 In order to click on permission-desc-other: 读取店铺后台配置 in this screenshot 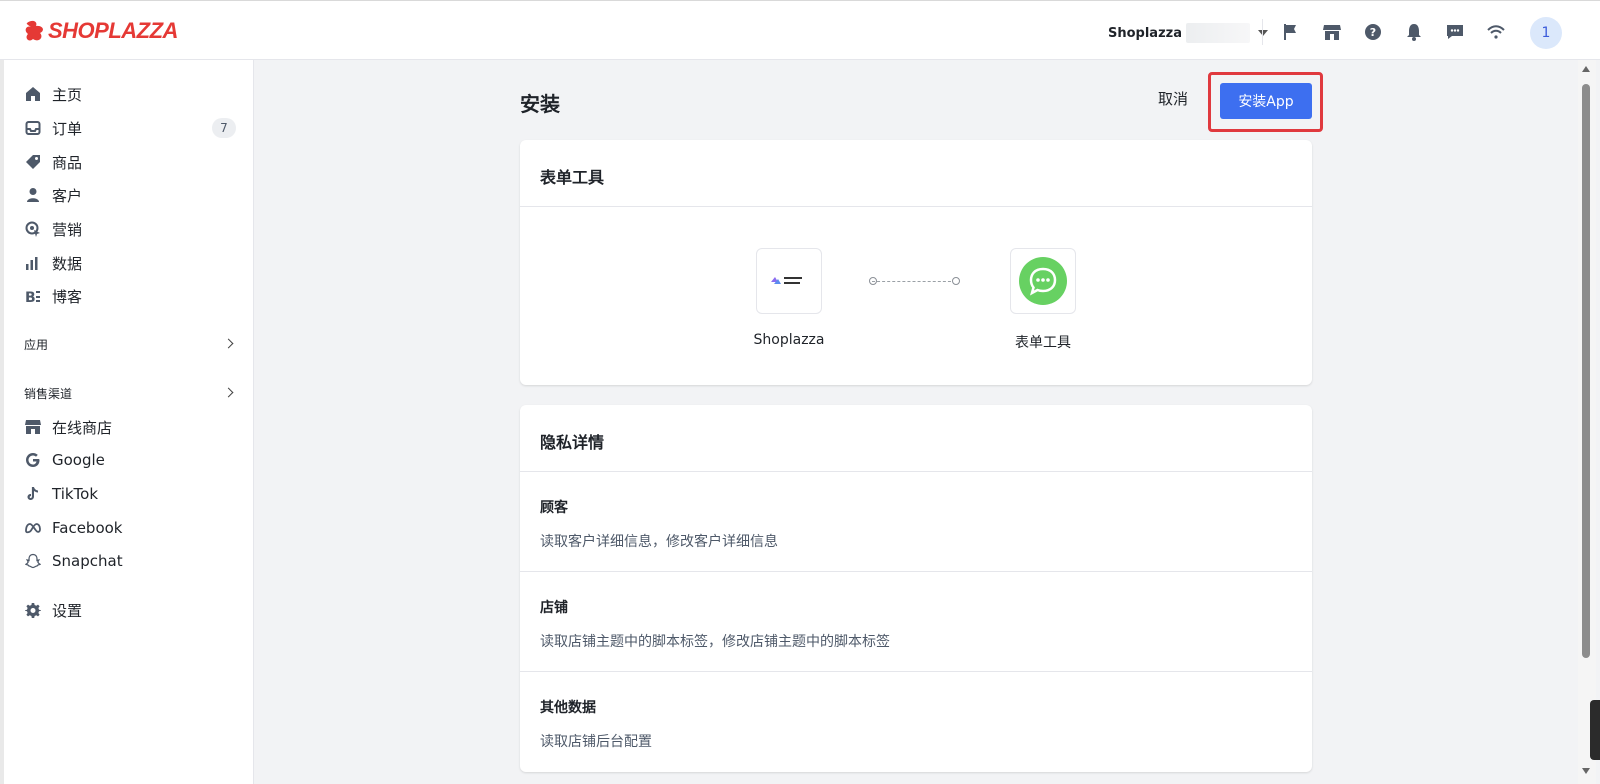, I will do `click(596, 742)`.